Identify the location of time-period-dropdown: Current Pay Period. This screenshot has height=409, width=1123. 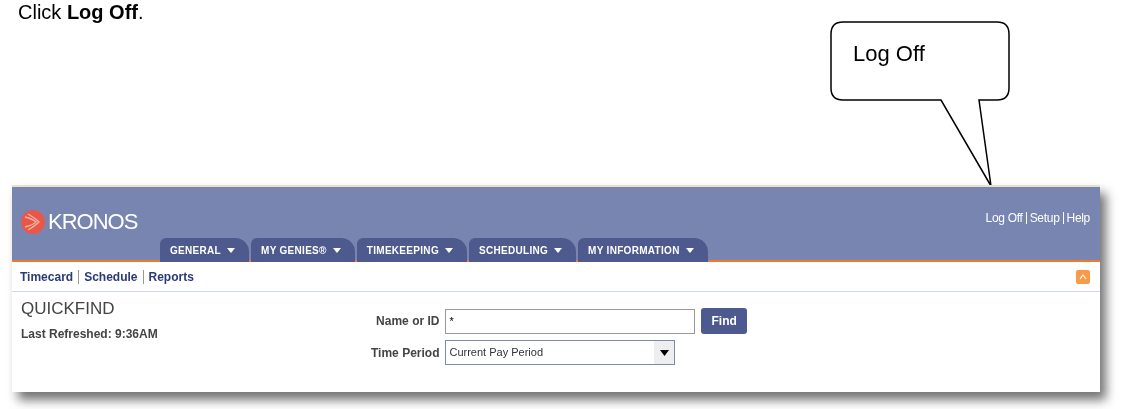
(560, 352).